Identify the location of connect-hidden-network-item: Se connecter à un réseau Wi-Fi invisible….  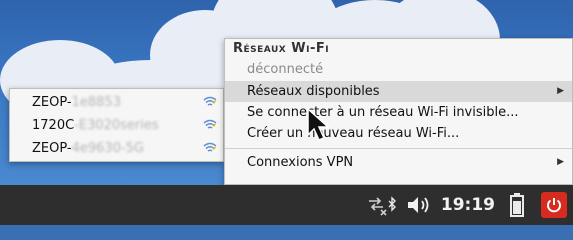
(398, 112).